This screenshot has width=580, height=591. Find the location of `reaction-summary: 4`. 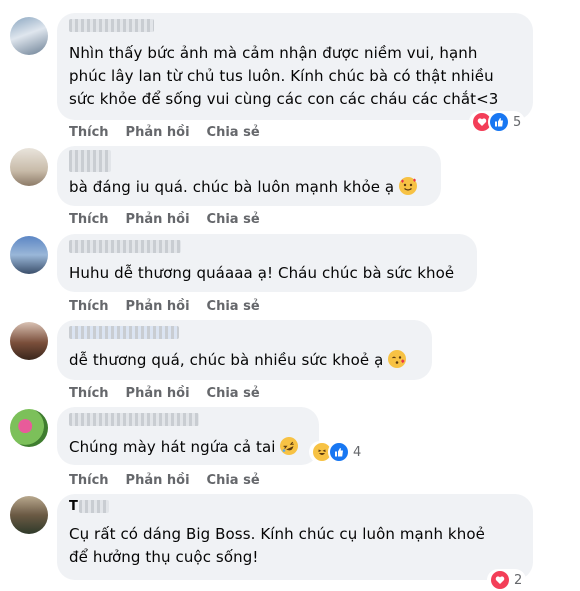

reaction-summary: 4 is located at coordinates (337, 452).